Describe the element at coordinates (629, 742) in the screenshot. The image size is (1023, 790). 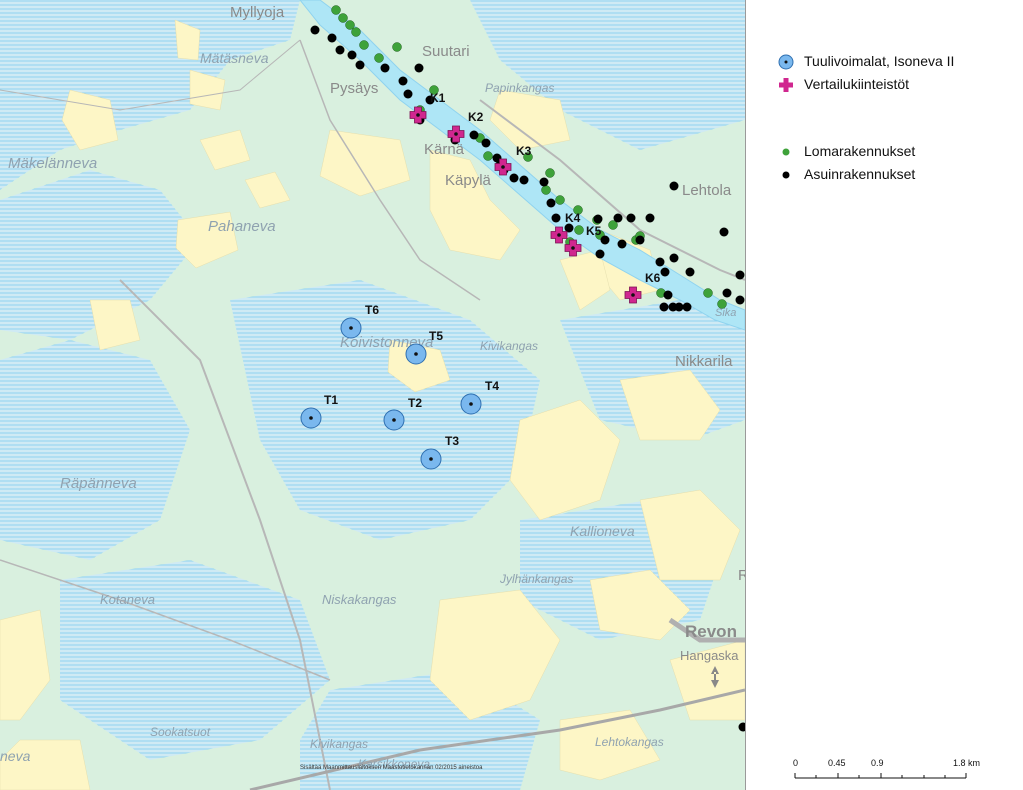
I see `place-label: Lehtokangas` at that location.